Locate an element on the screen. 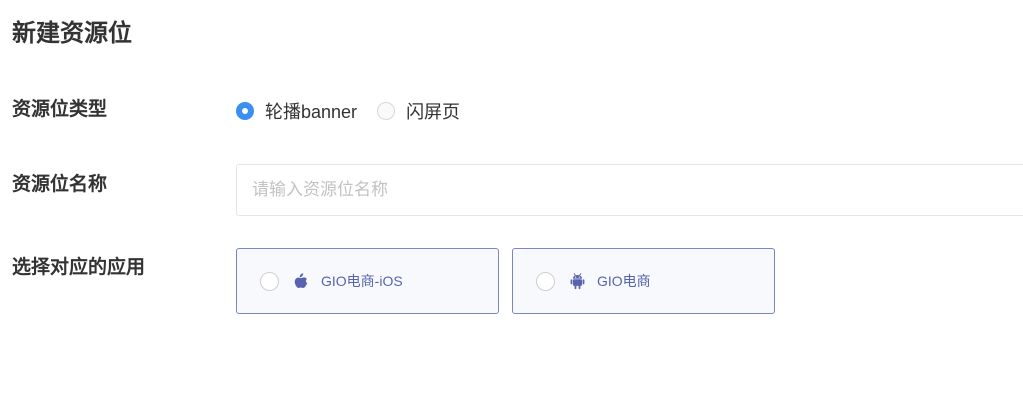  app-card-android: GIO电商 is located at coordinates (643, 281).